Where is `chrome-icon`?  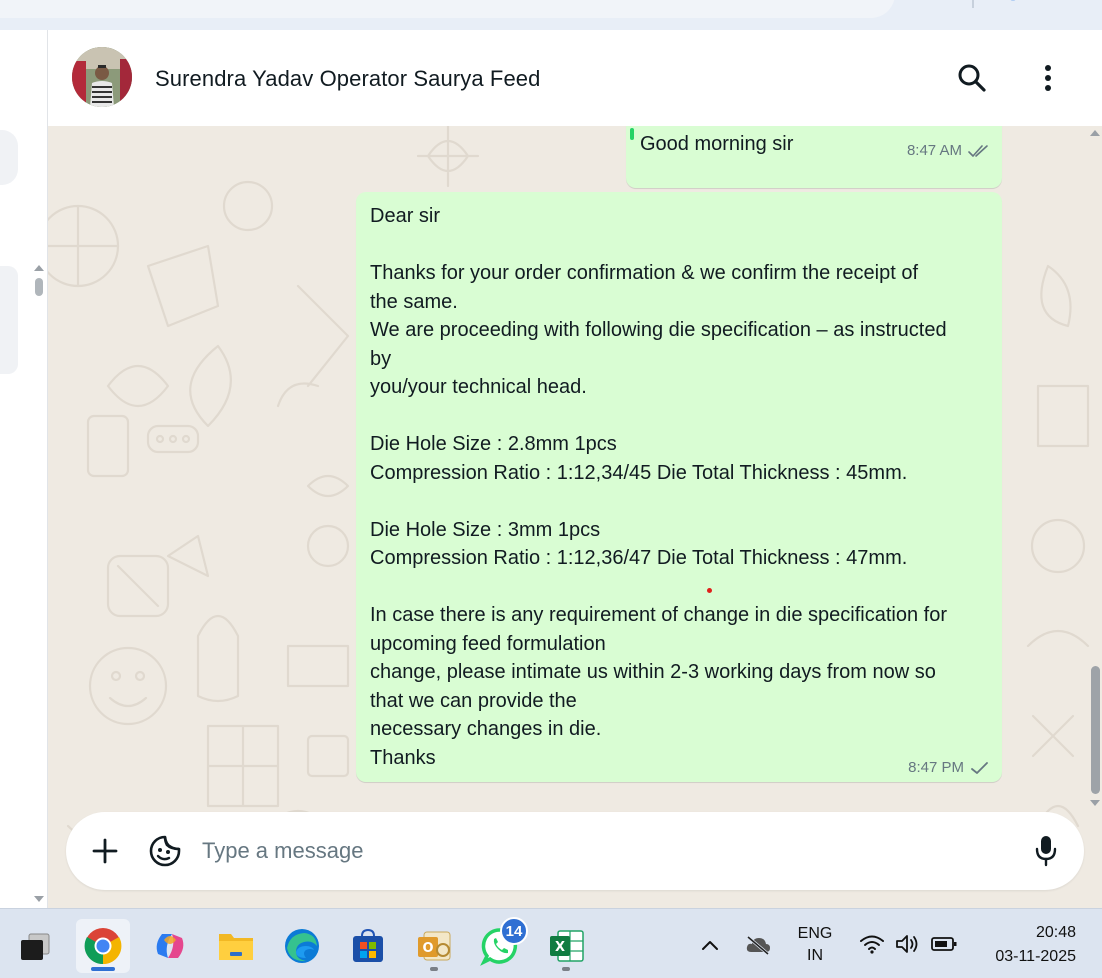 chrome-icon is located at coordinates (103, 946).